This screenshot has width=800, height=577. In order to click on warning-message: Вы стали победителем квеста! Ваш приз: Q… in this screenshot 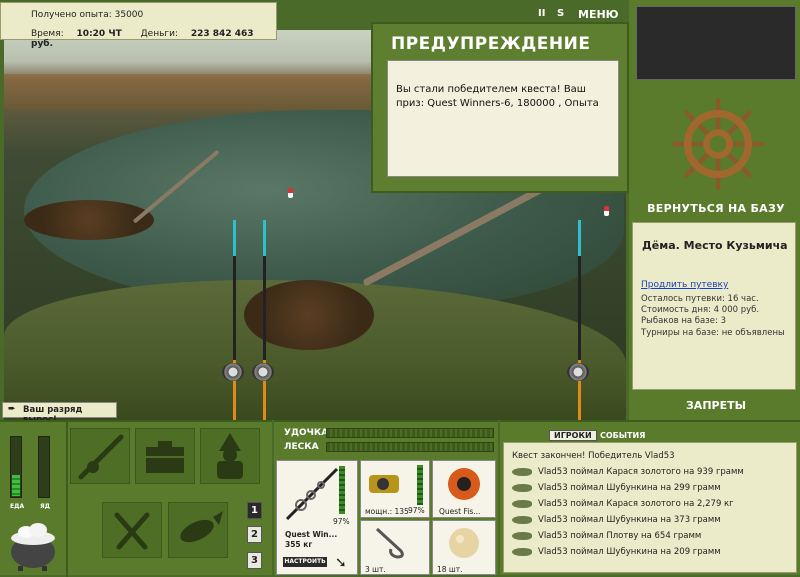, I will do `click(503, 118)`.